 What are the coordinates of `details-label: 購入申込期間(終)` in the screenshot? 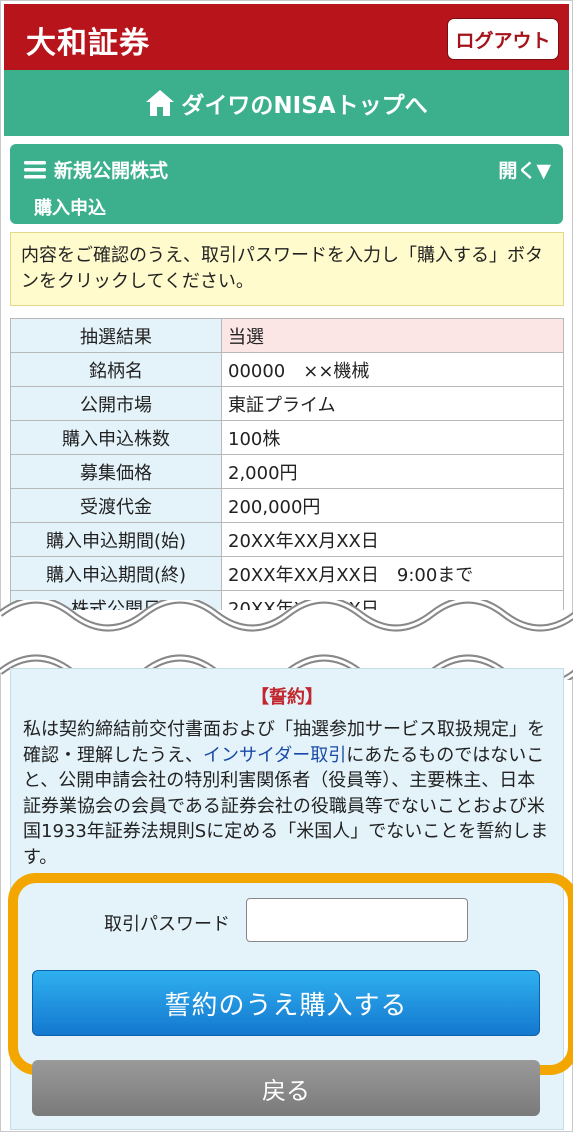 It's located at (116, 573).